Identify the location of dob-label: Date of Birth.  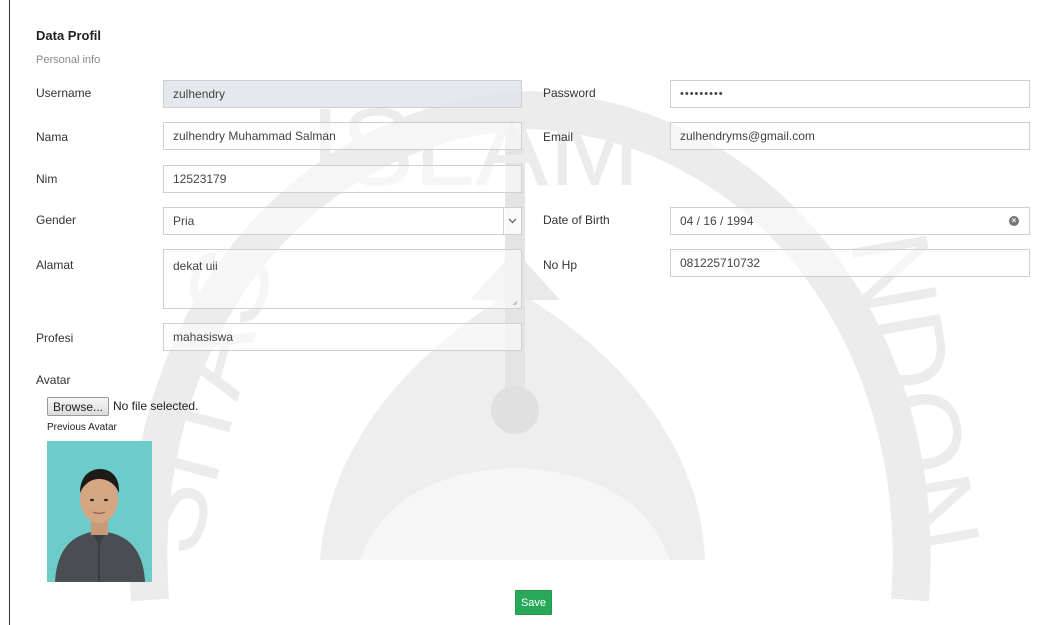
(576, 220).